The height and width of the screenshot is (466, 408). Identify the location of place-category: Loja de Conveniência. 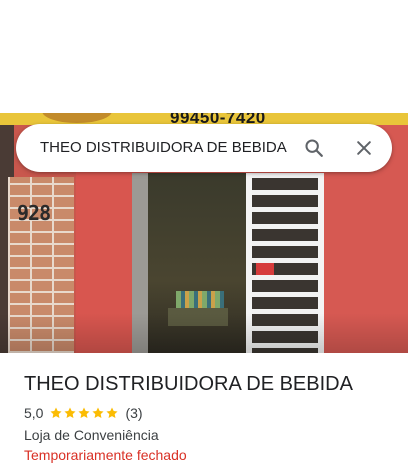
(91, 435).